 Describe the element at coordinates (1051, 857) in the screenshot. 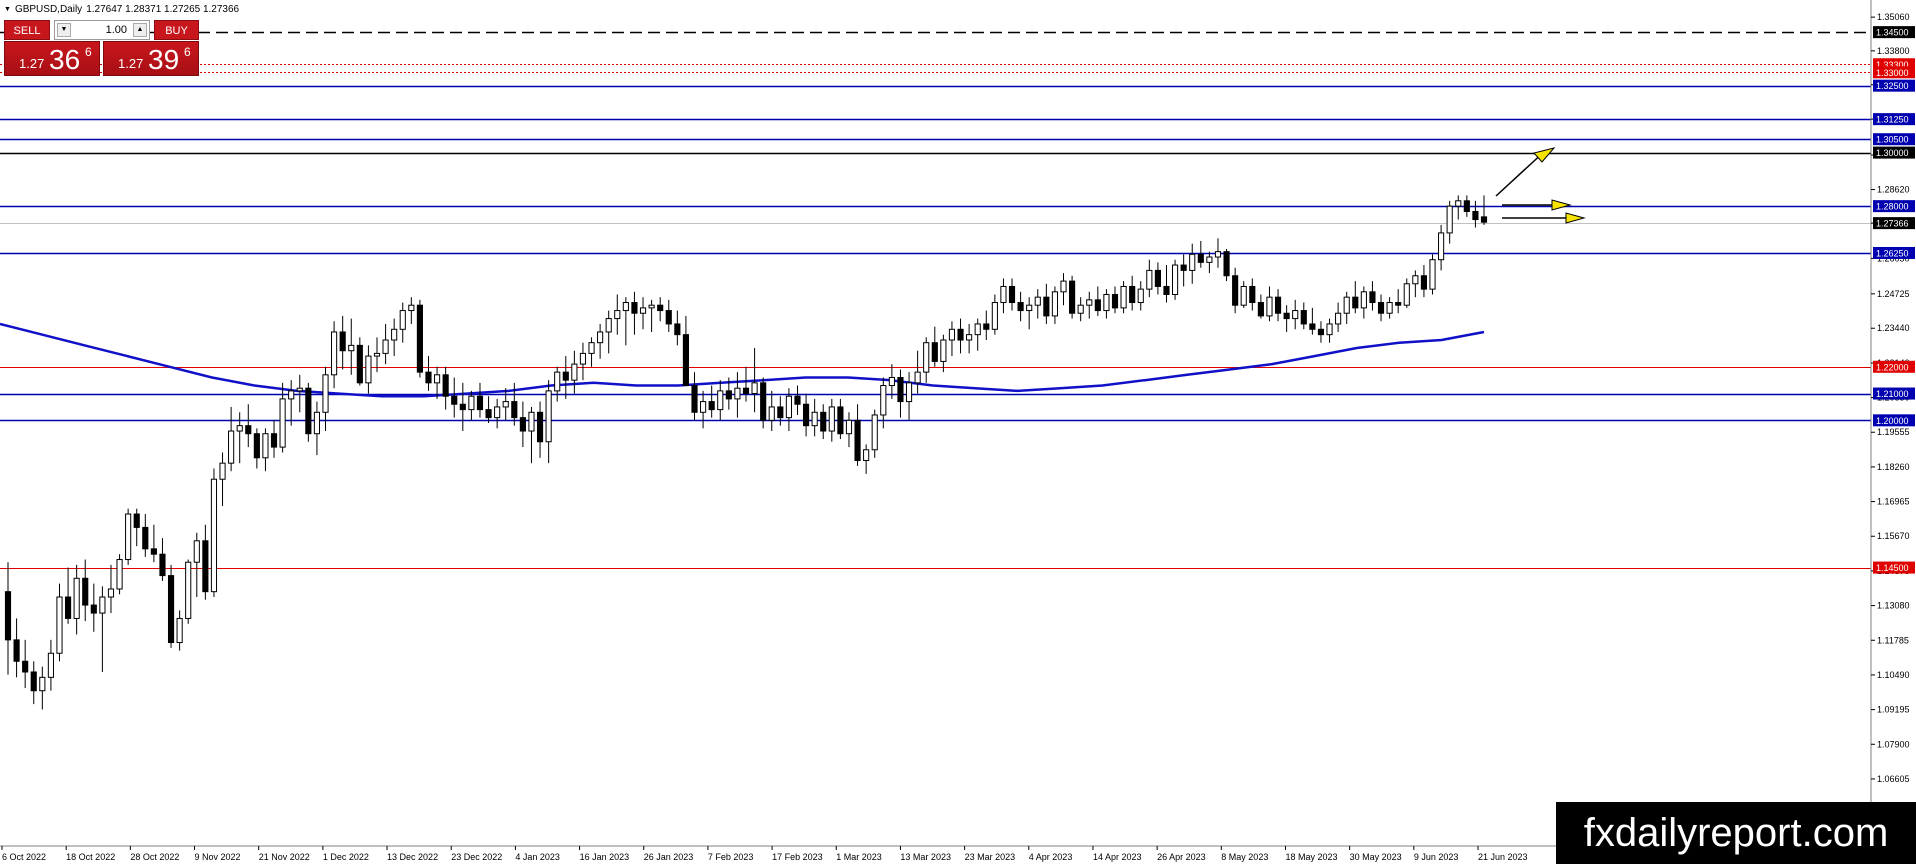

I see `time-tick-label: 4 Apr 2023` at that location.